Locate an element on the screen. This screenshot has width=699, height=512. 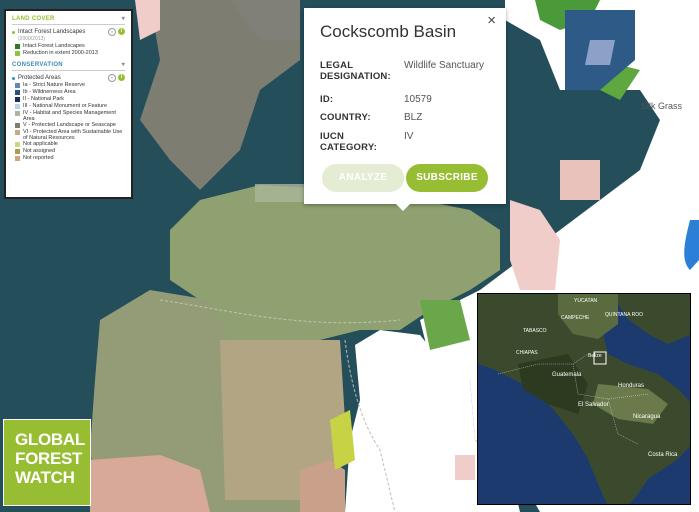
map-area-pink-south is located at coordinates (465, 467).